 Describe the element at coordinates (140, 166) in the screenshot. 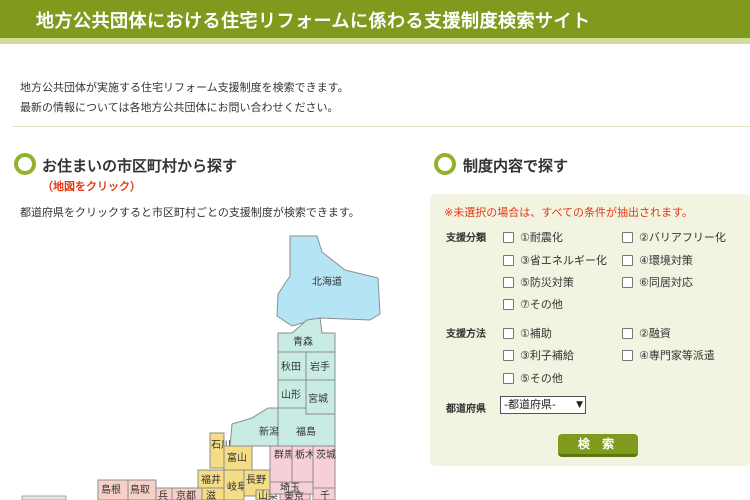

I see `map-section-title: お住まいの市区町村から探す` at that location.